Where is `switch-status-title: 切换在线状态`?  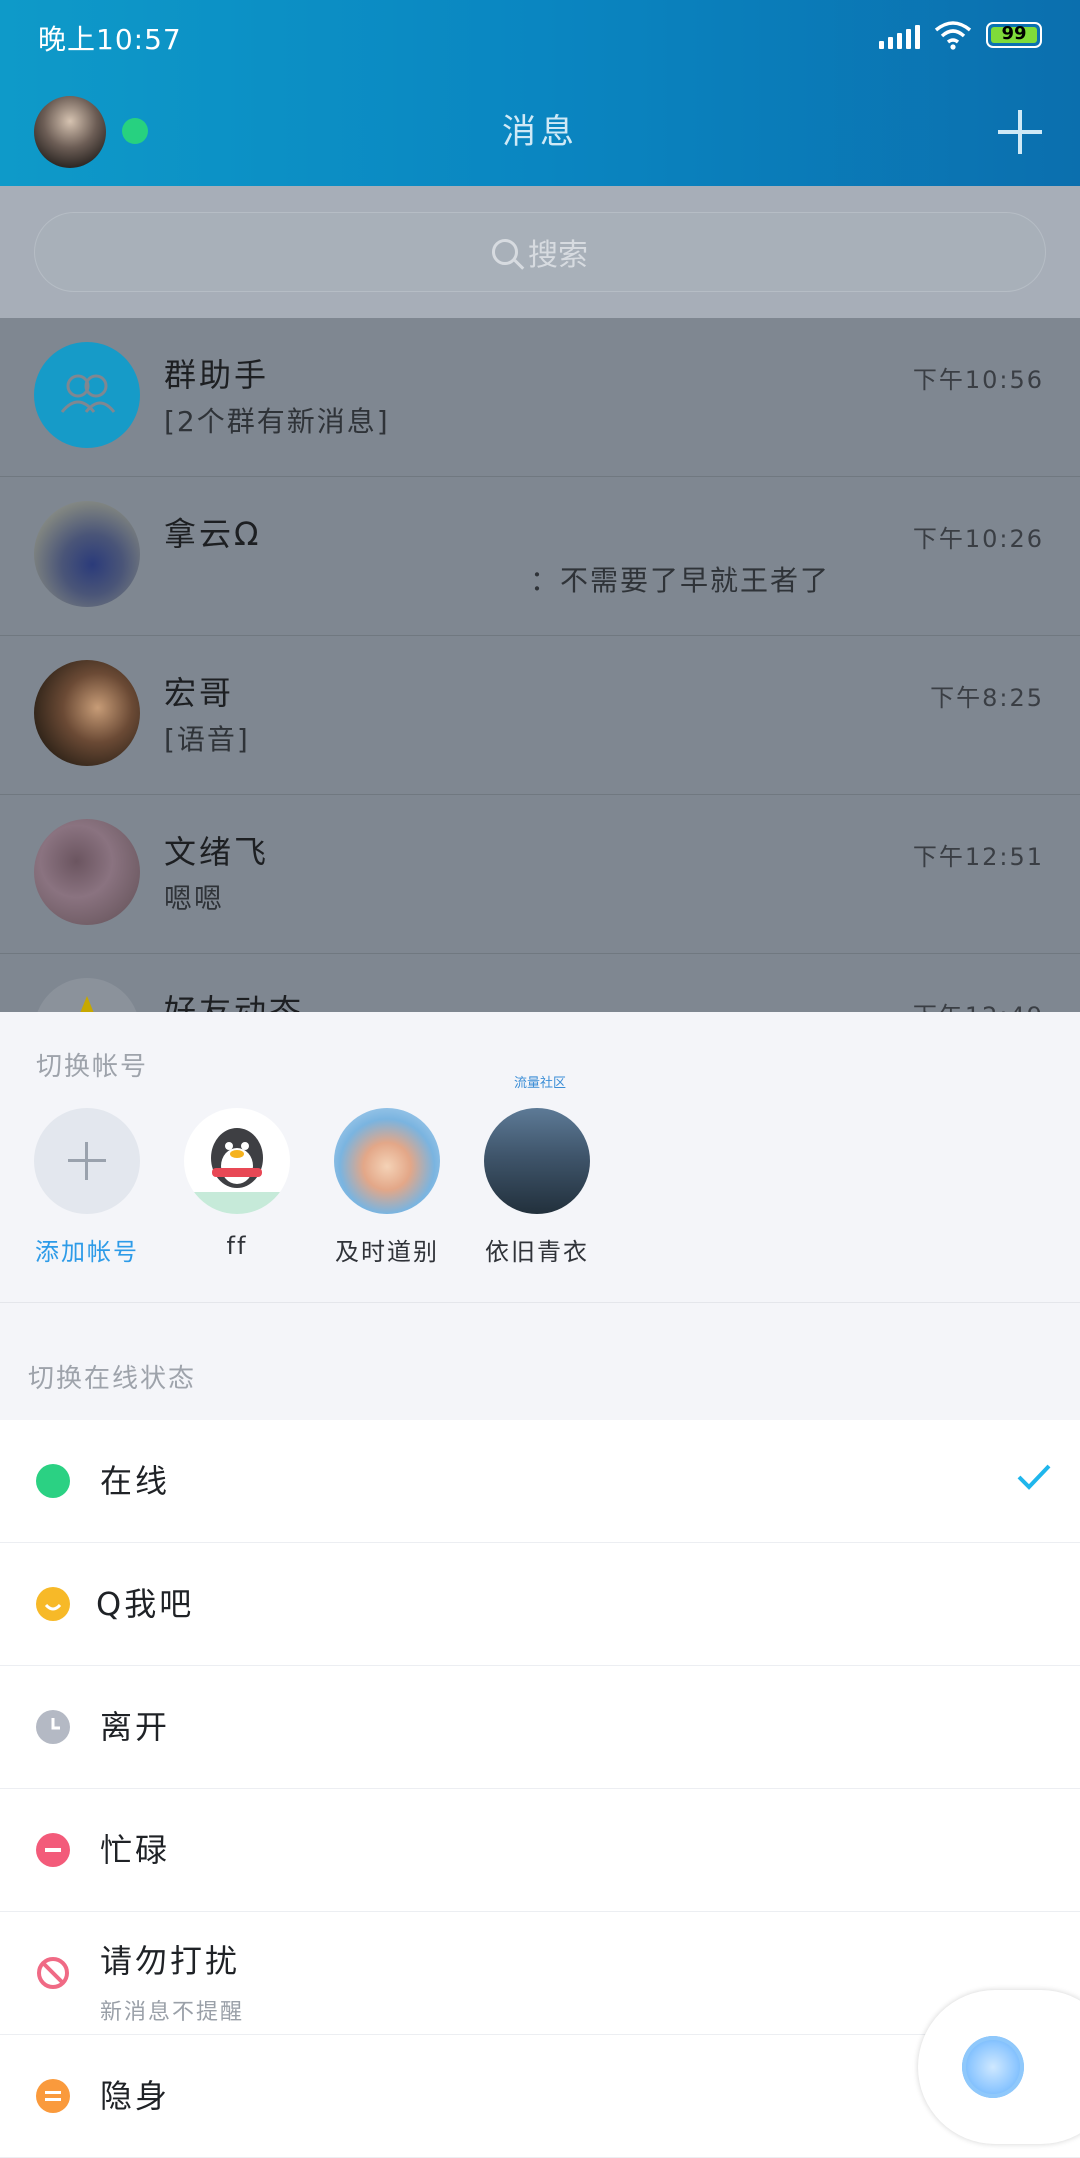 switch-status-title: 切换在线状态 is located at coordinates (112, 1379).